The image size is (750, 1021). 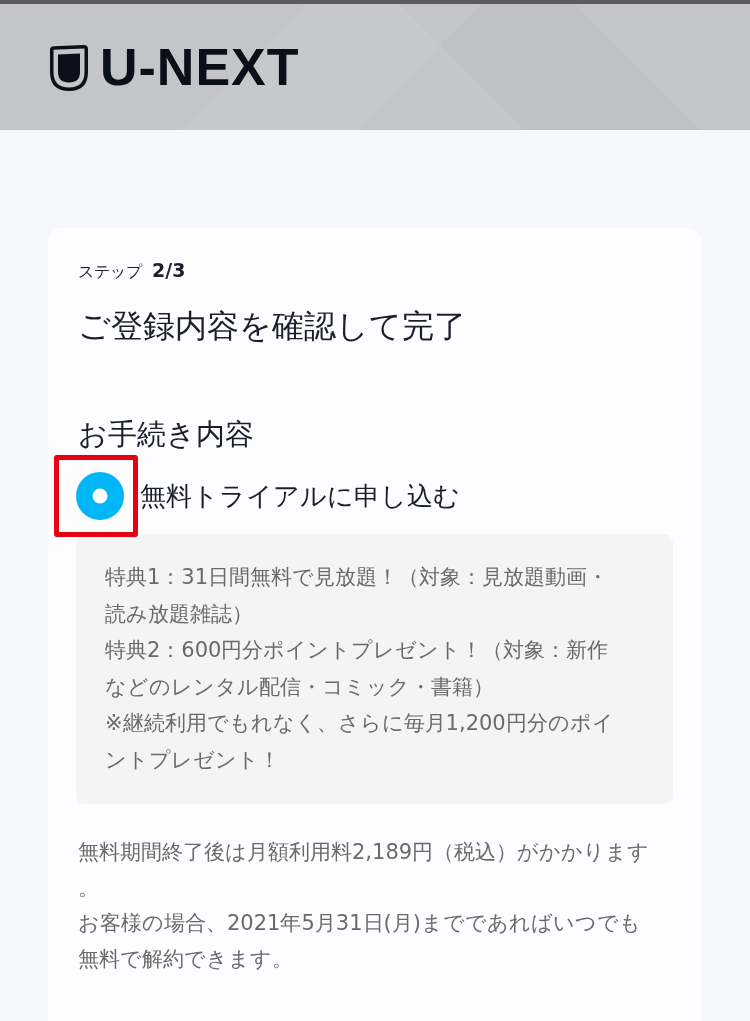 I want to click on radio-icon, so click(x=100, y=496).